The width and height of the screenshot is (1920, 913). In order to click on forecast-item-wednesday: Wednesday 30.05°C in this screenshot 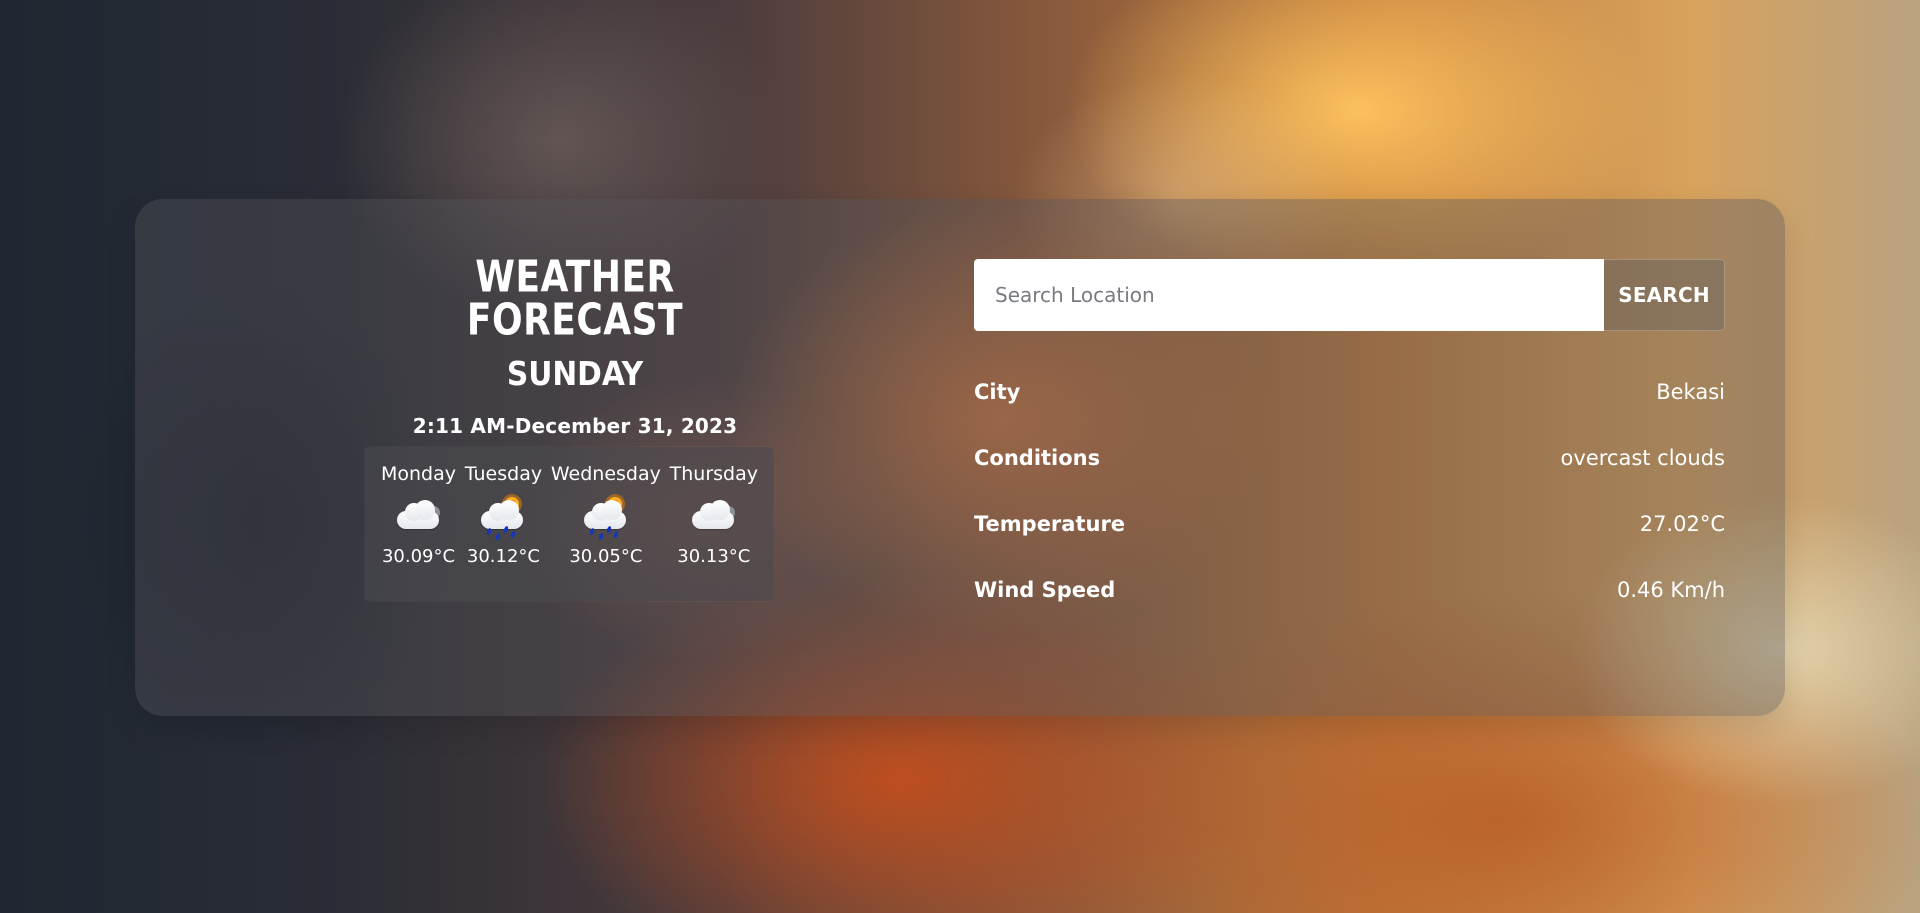, I will do `click(606, 515)`.